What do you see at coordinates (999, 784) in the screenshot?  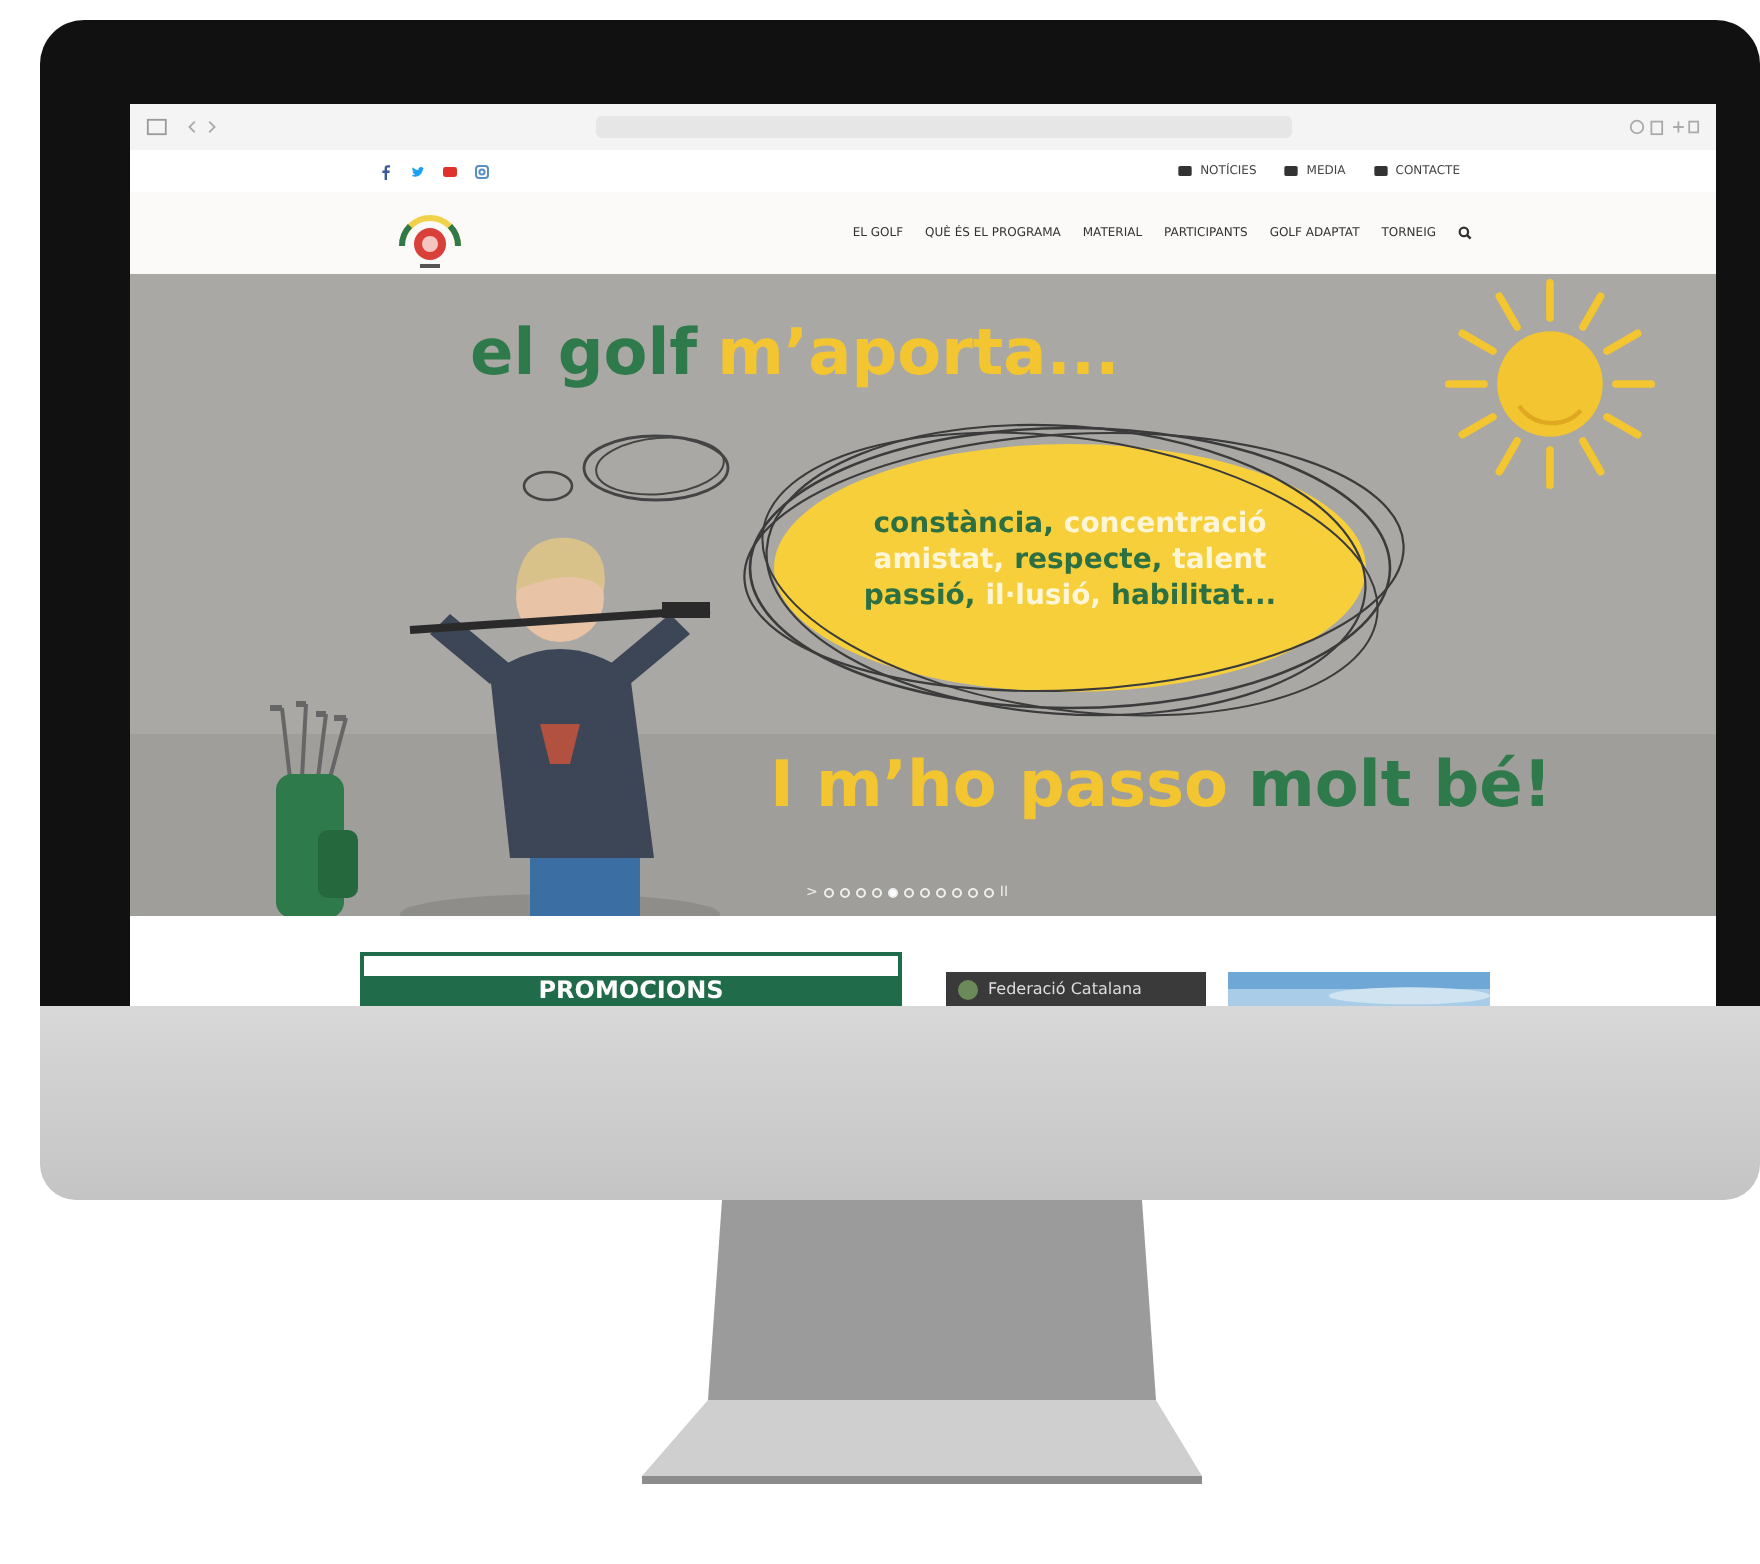 I see `tagline-text: I m’ho passo` at bounding box center [999, 784].